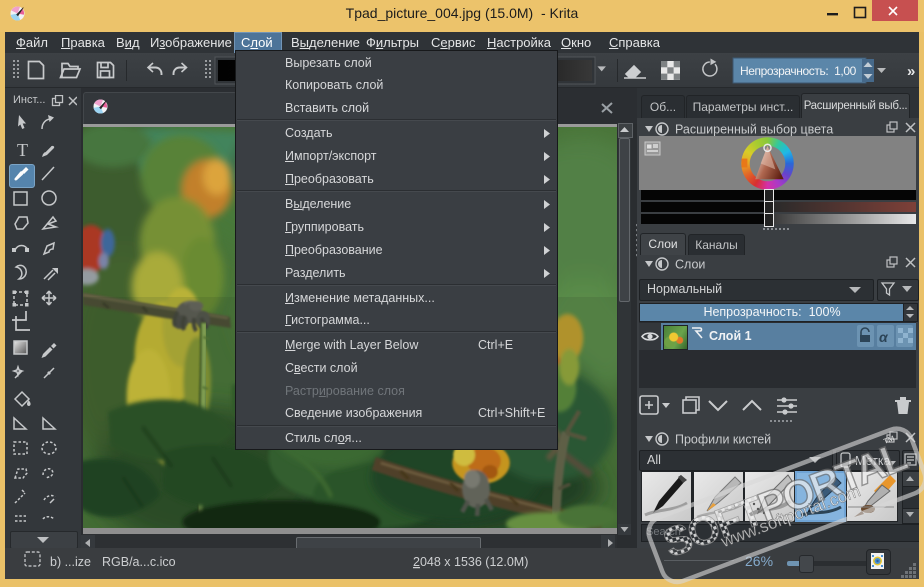  Describe the element at coordinates (754, 130) in the screenshot. I see `svg-text: Расширенный выбор цвета` at that location.